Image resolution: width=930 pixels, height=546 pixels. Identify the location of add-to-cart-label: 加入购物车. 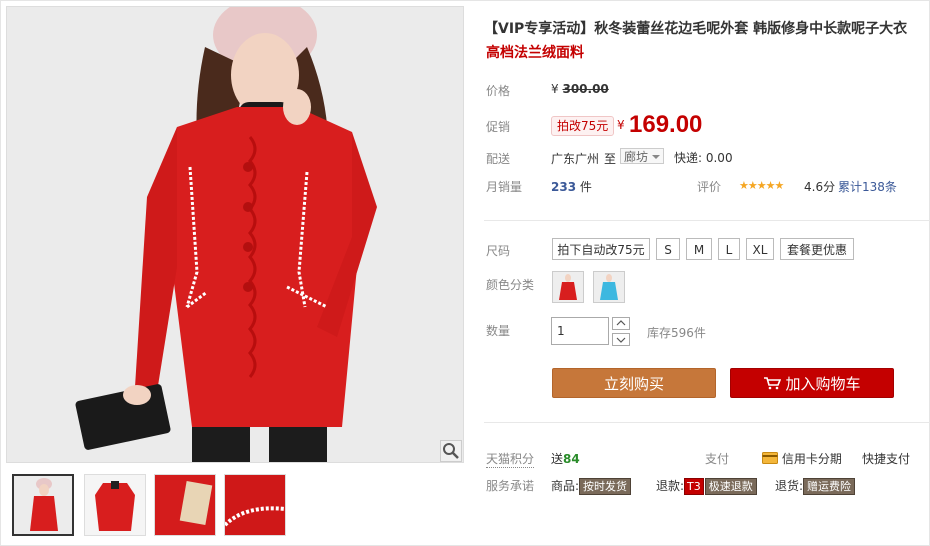
(823, 384).